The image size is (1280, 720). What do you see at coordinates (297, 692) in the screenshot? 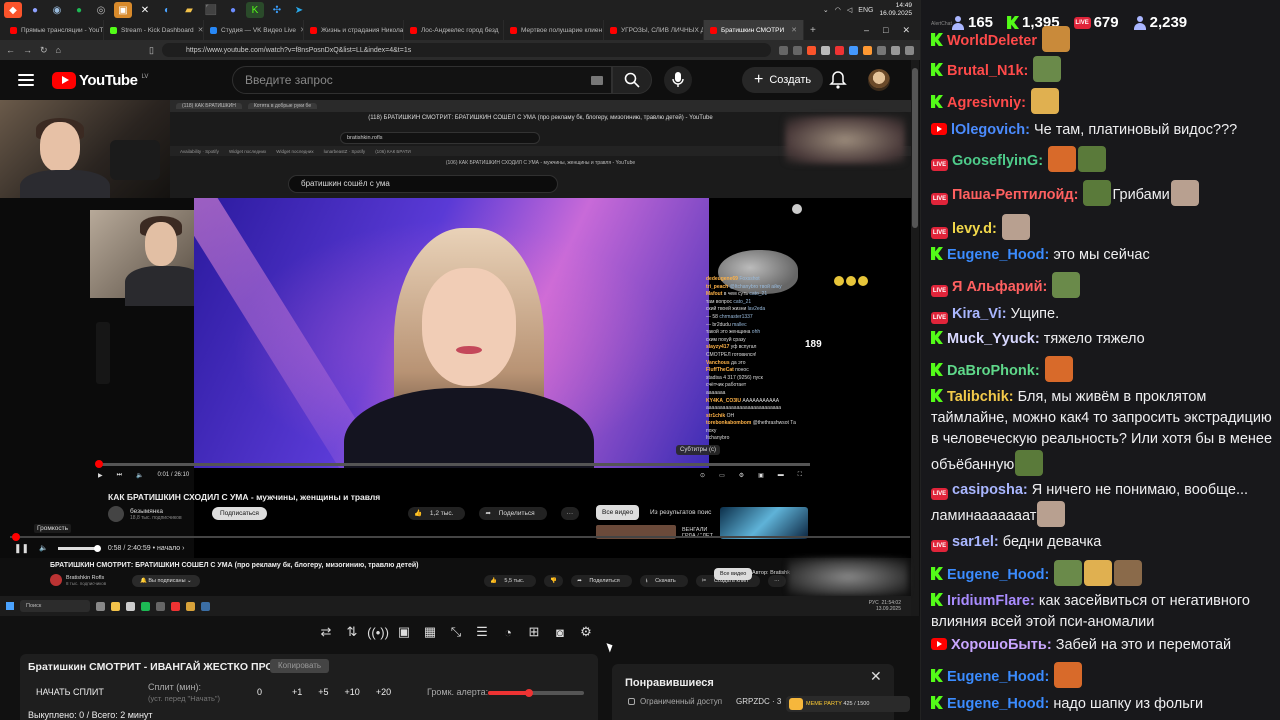
I see `add-1-button: +1` at bounding box center [297, 692].